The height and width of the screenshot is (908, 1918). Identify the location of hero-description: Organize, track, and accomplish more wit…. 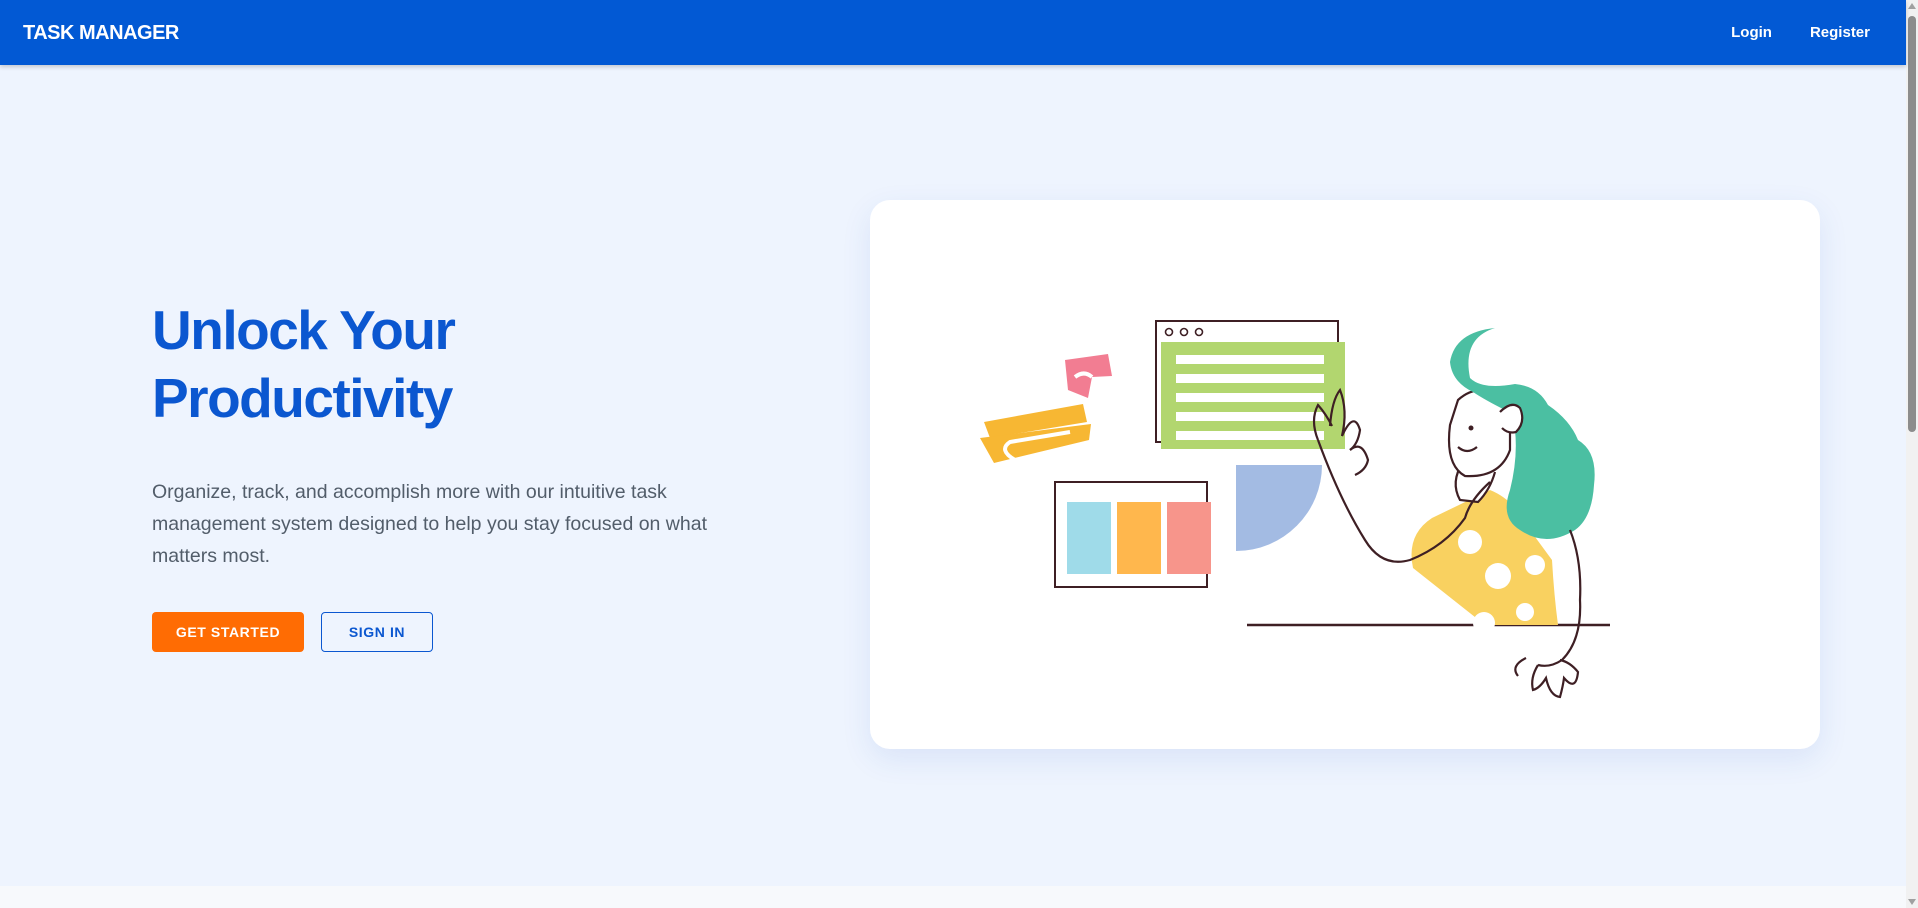
(429, 524).